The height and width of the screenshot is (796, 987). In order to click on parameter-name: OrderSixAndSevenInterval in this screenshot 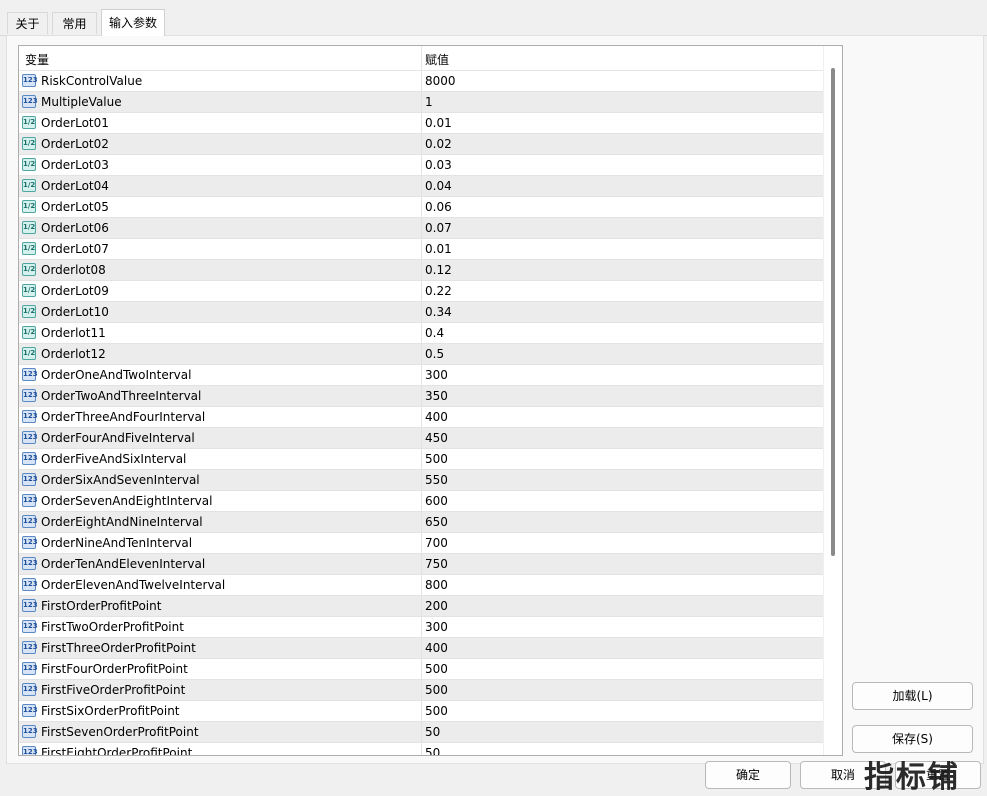, I will do `click(120, 480)`.